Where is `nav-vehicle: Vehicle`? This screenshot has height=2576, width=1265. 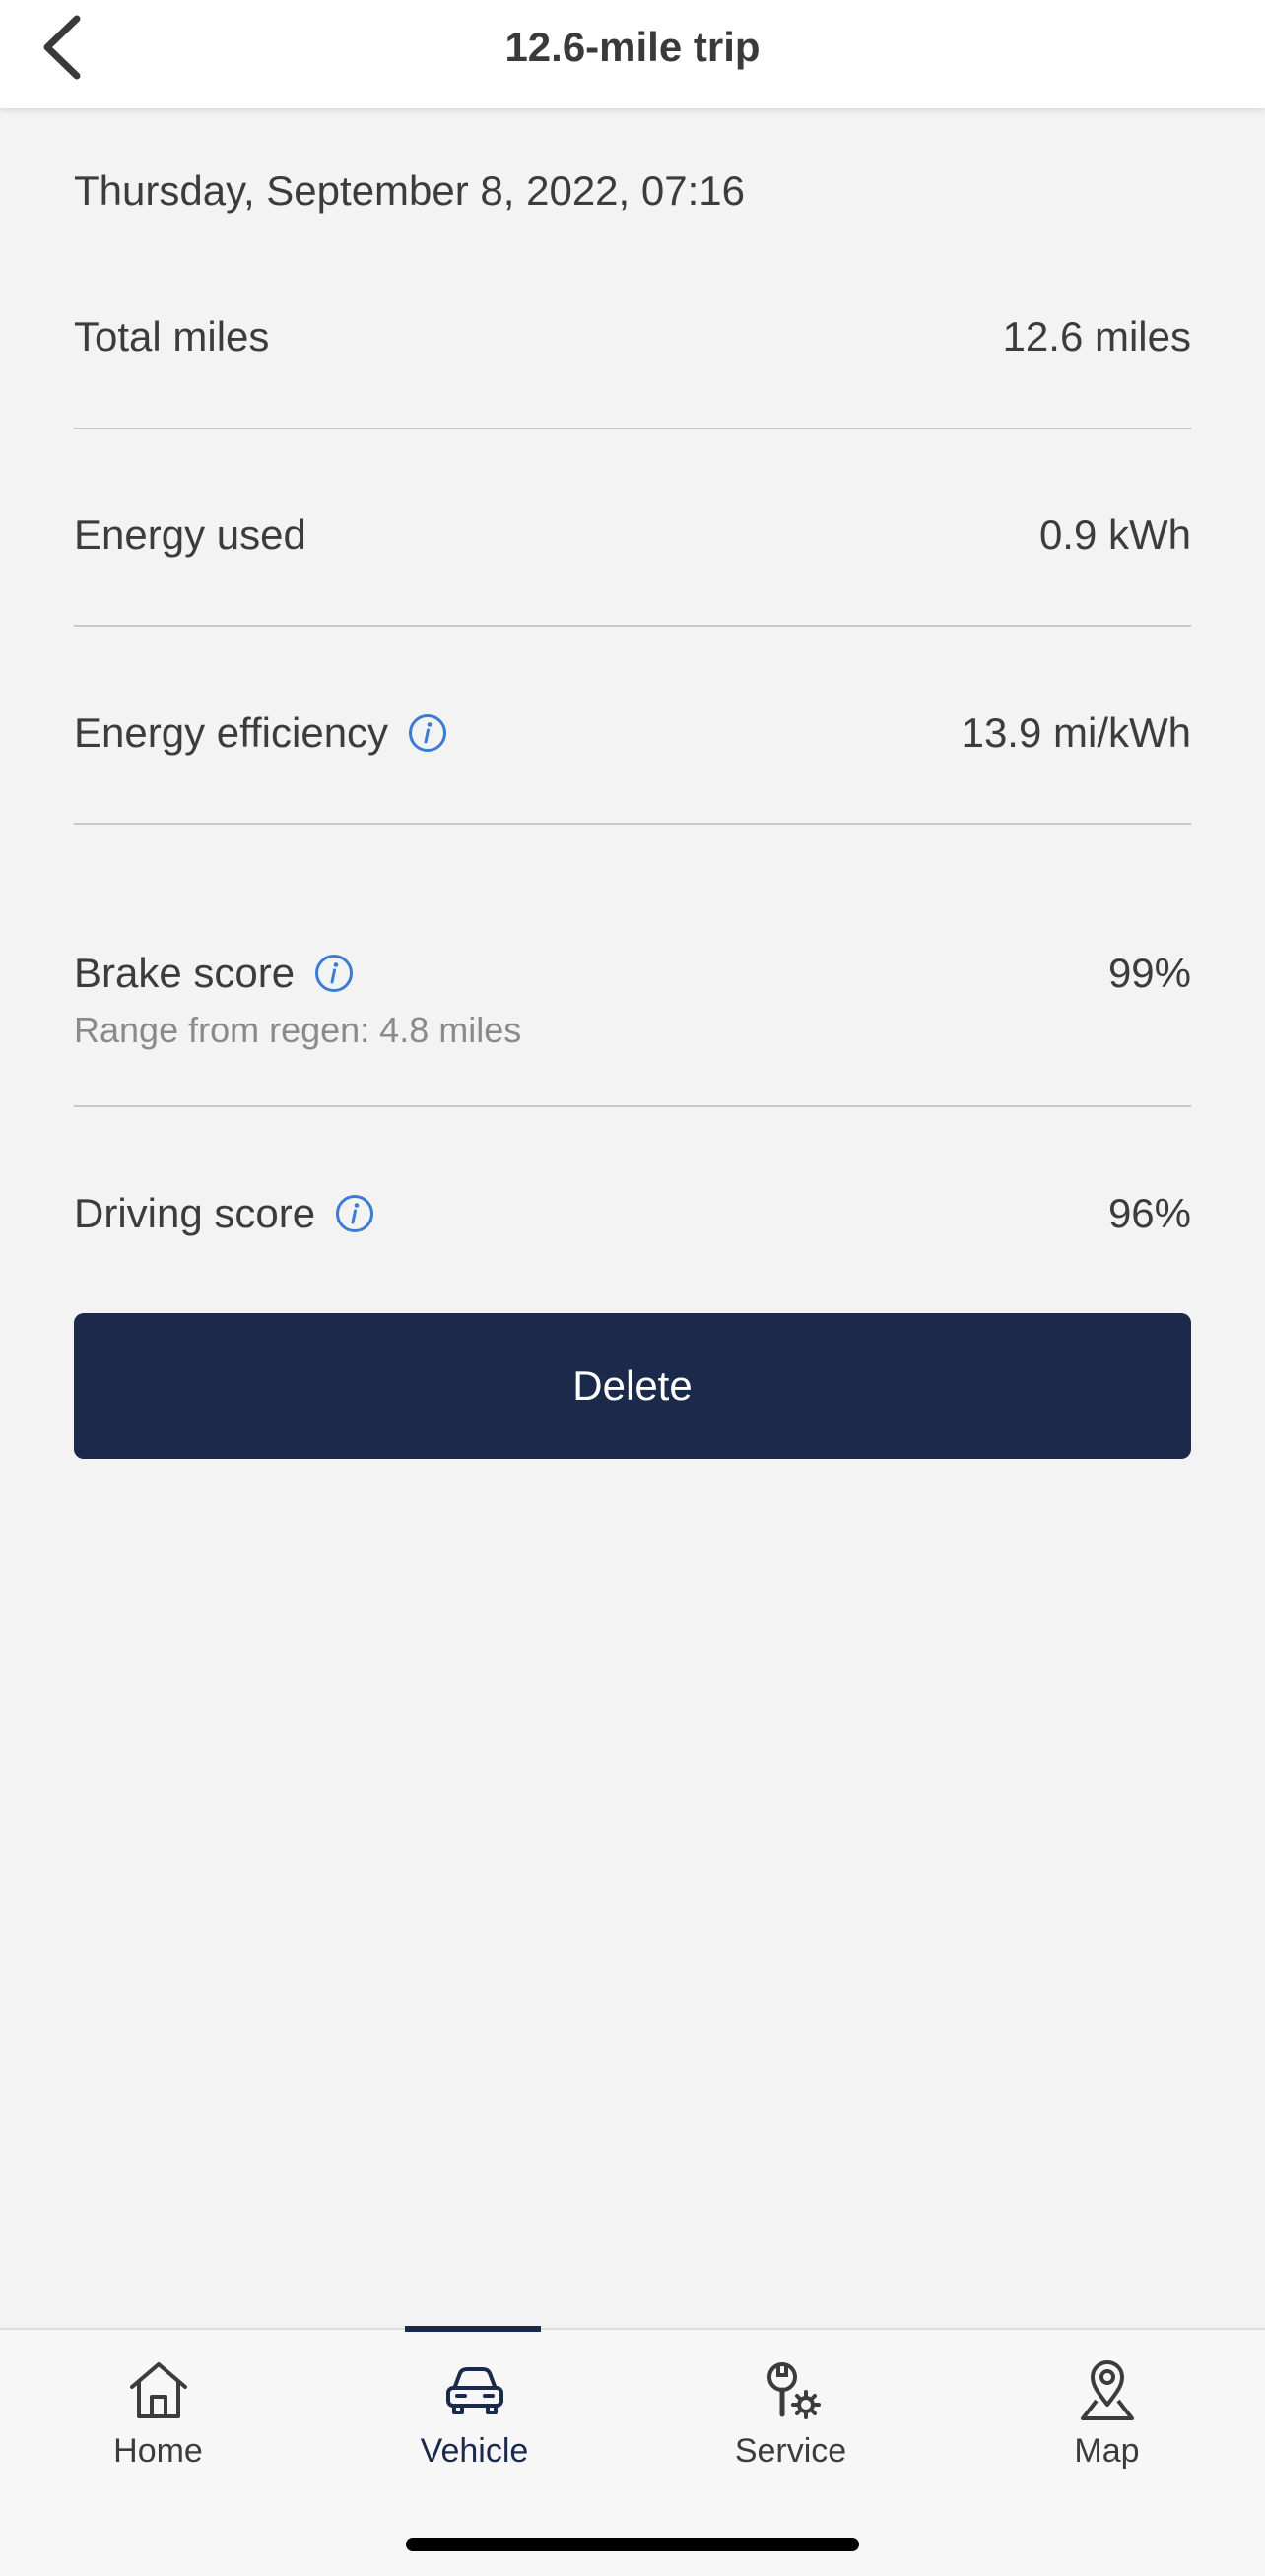
nav-vehicle: Vehicle is located at coordinates (474, 2408).